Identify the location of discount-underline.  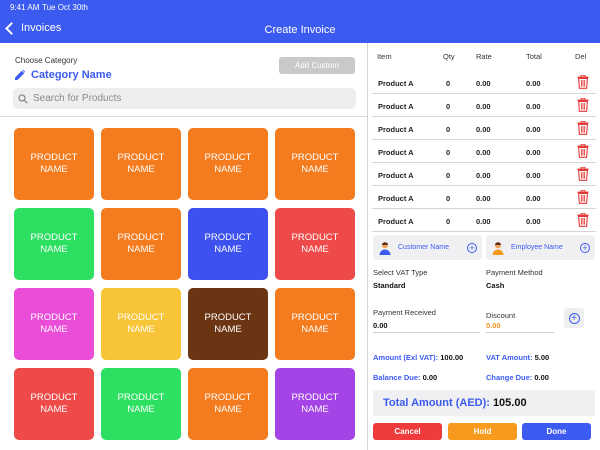
(520, 332).